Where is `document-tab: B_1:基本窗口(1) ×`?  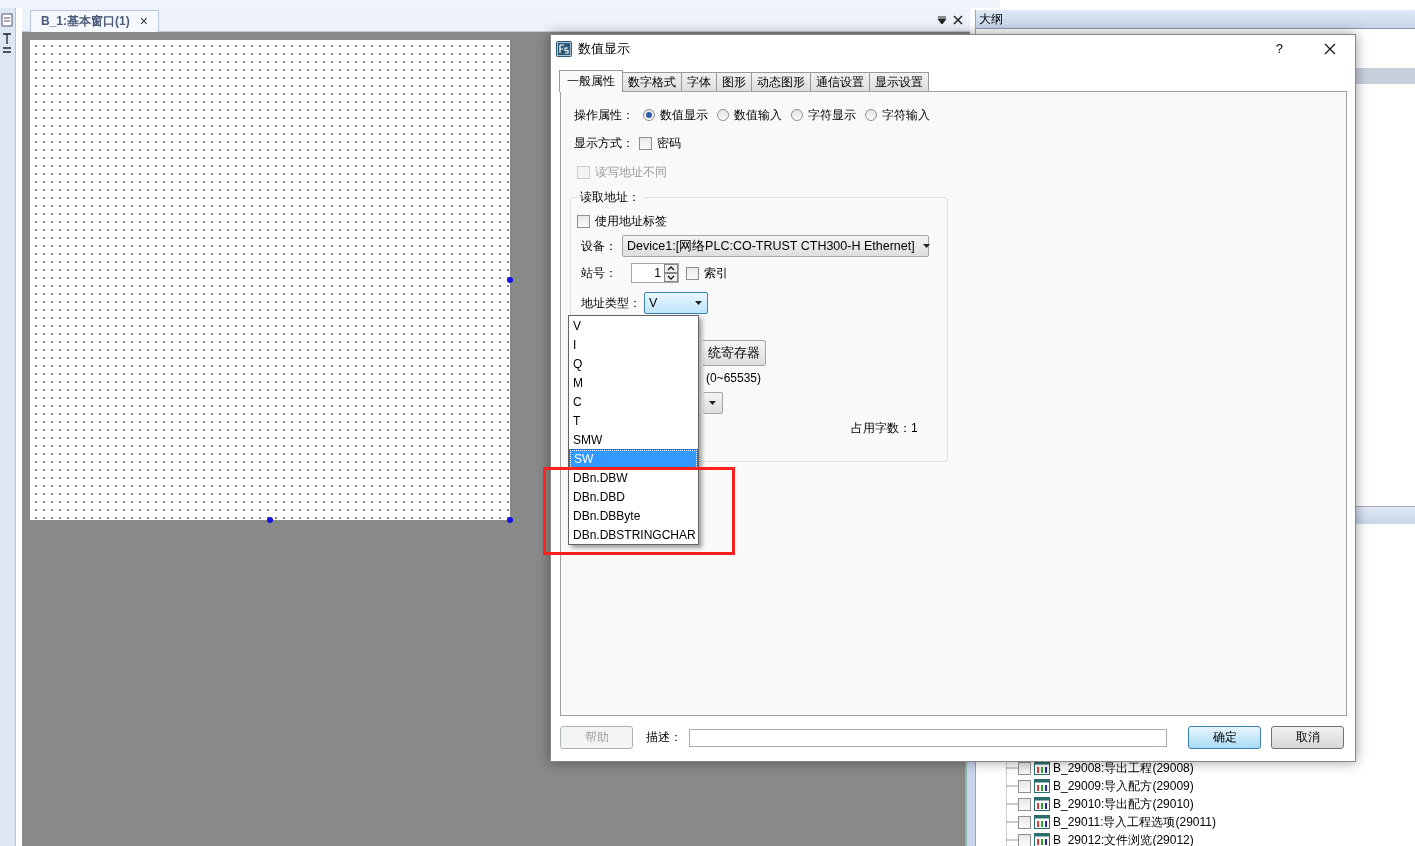 document-tab: B_1:基本窗口(1) × is located at coordinates (94, 21).